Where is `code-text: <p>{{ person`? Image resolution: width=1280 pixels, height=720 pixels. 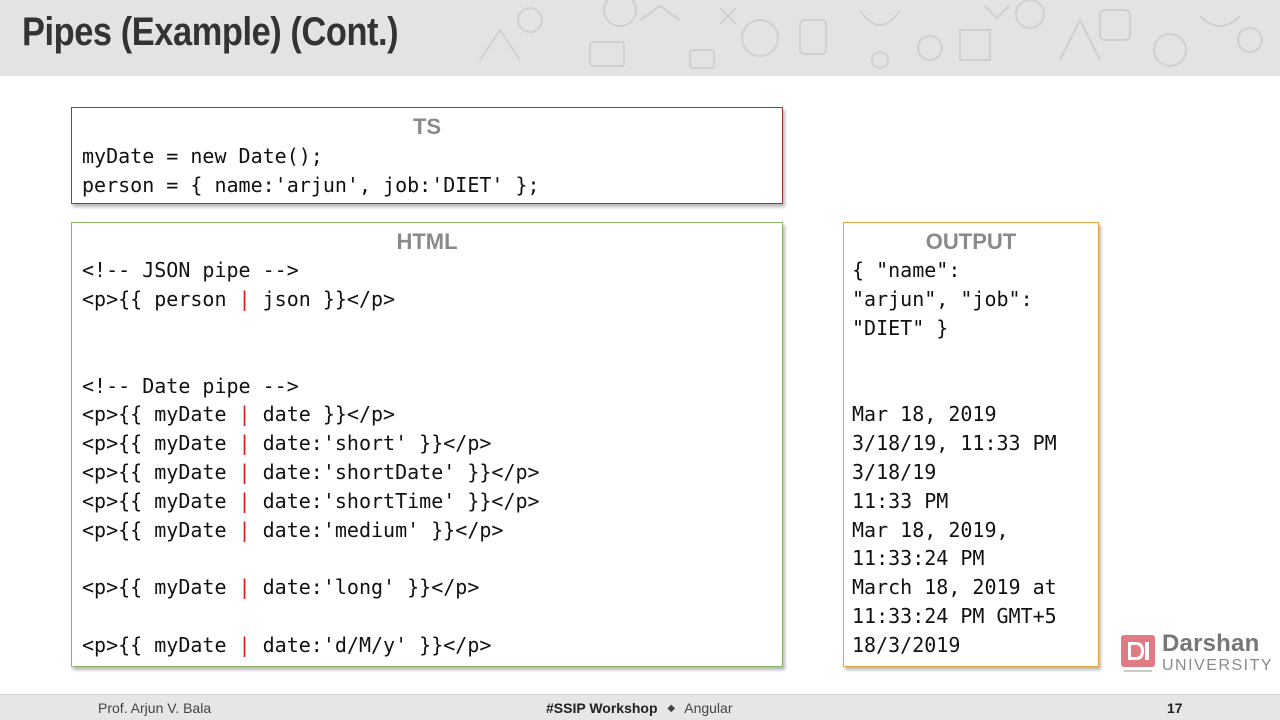
code-text: <p>{{ person is located at coordinates (160, 299).